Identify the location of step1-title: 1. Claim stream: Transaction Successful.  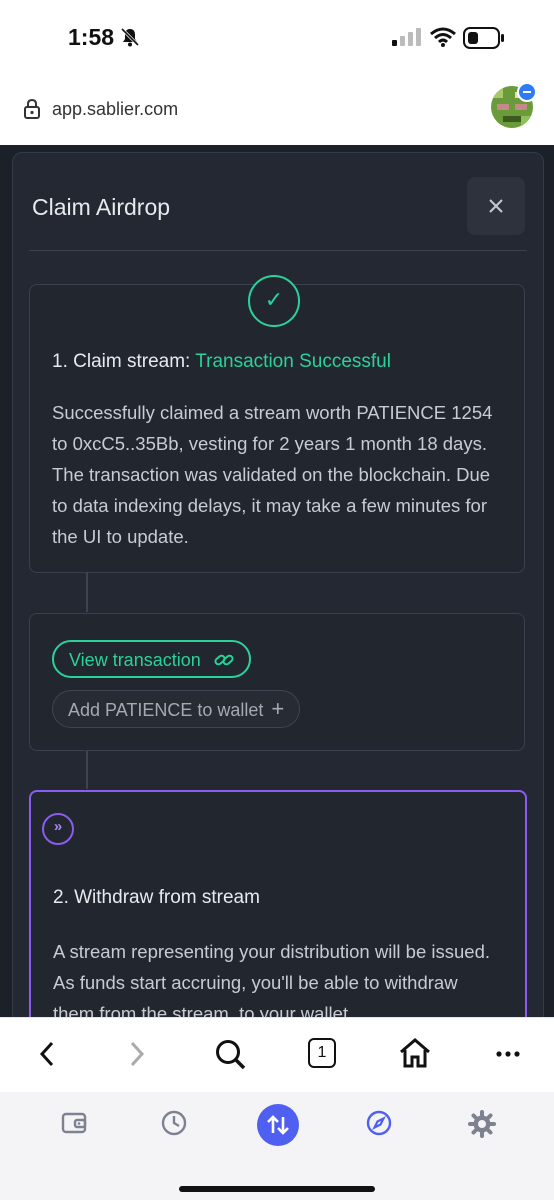
(221, 362).